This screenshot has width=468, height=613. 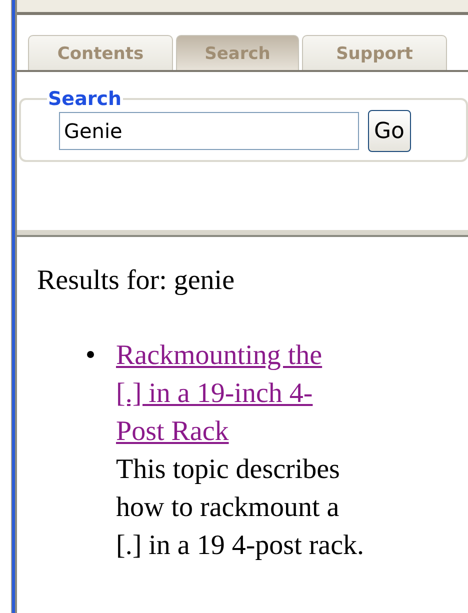 I want to click on go-button: Go, so click(x=389, y=131).